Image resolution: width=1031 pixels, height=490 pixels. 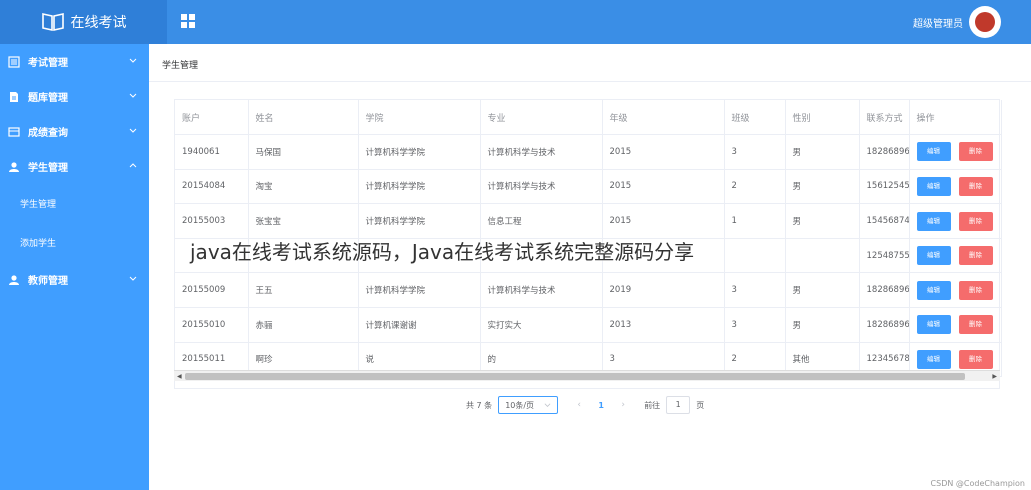 I want to click on table-cell: 实打实大, so click(x=541, y=325).